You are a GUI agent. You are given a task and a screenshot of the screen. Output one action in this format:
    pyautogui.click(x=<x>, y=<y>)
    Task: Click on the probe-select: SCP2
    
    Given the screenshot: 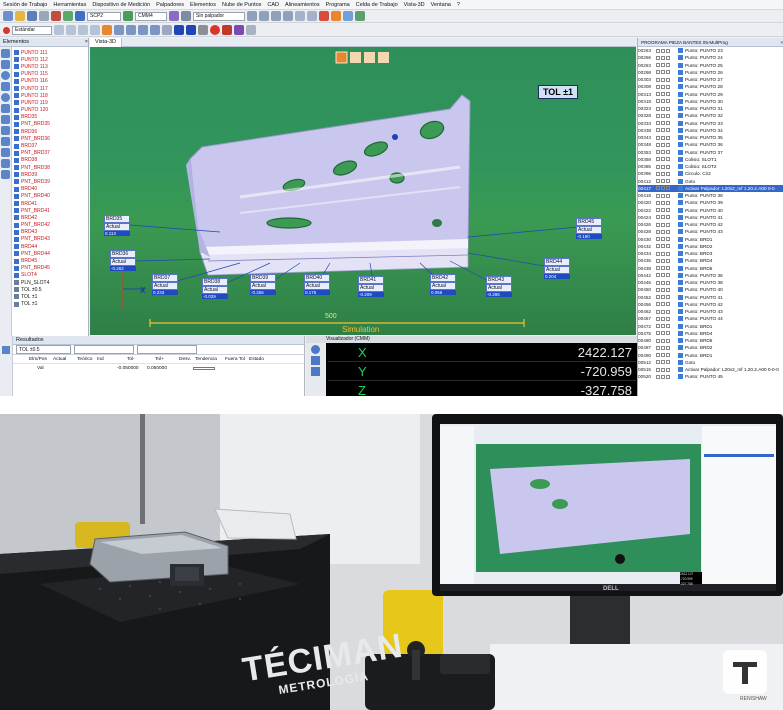 What is the action you would take?
    pyautogui.click(x=104, y=16)
    